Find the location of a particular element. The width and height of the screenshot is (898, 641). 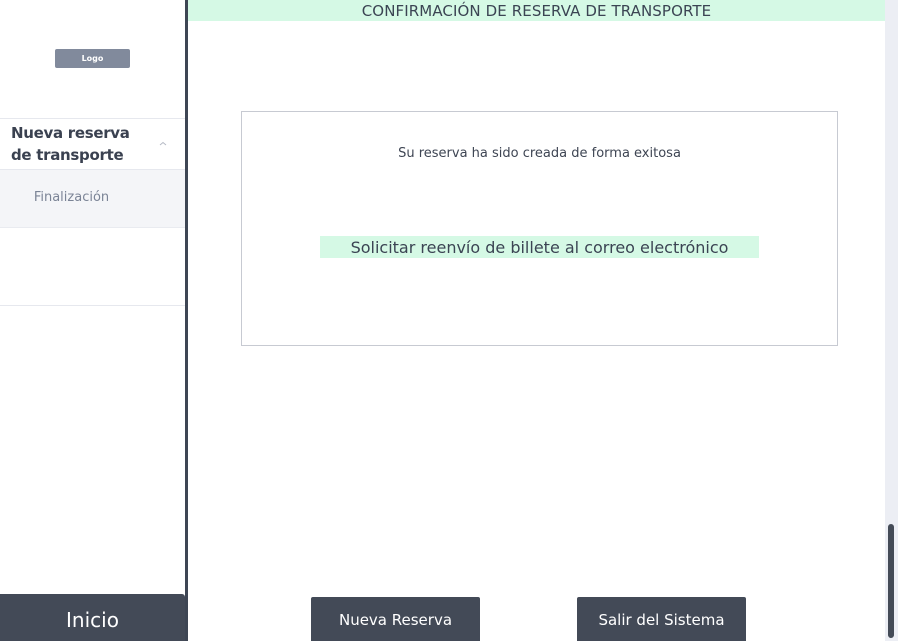

sidebar-item-label: Finalización is located at coordinates (71, 197).